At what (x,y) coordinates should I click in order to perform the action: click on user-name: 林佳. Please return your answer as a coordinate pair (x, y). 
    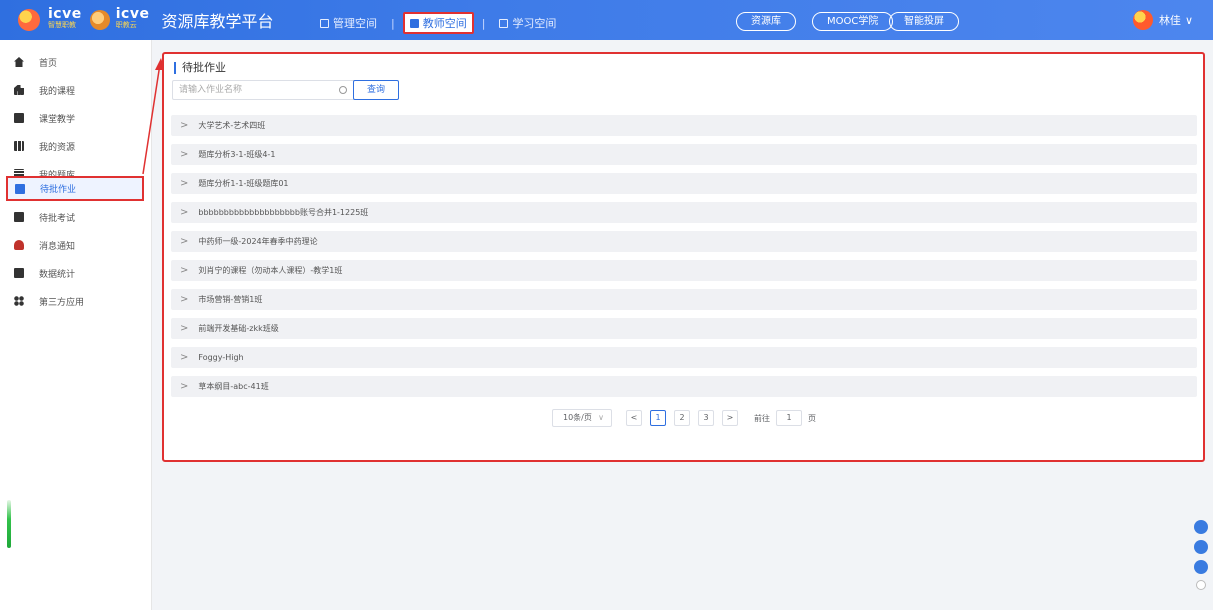
    Looking at the image, I should click on (1169, 20).